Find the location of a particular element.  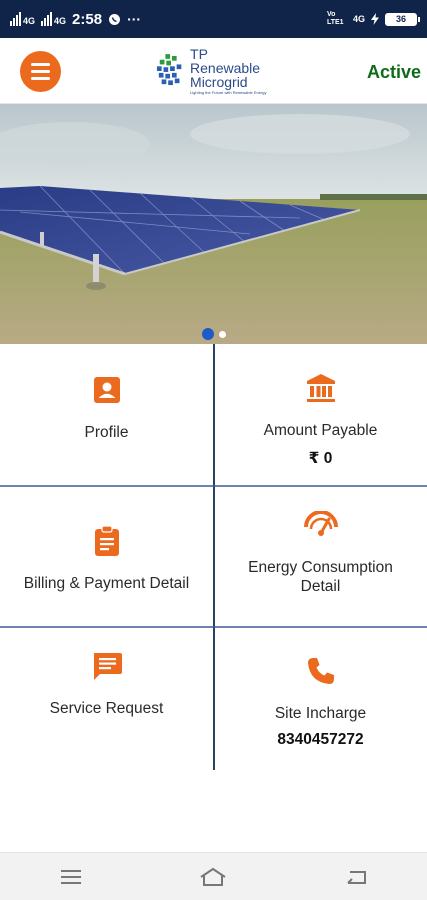

site-incharge-label: Site Incharge is located at coordinates (320, 713).